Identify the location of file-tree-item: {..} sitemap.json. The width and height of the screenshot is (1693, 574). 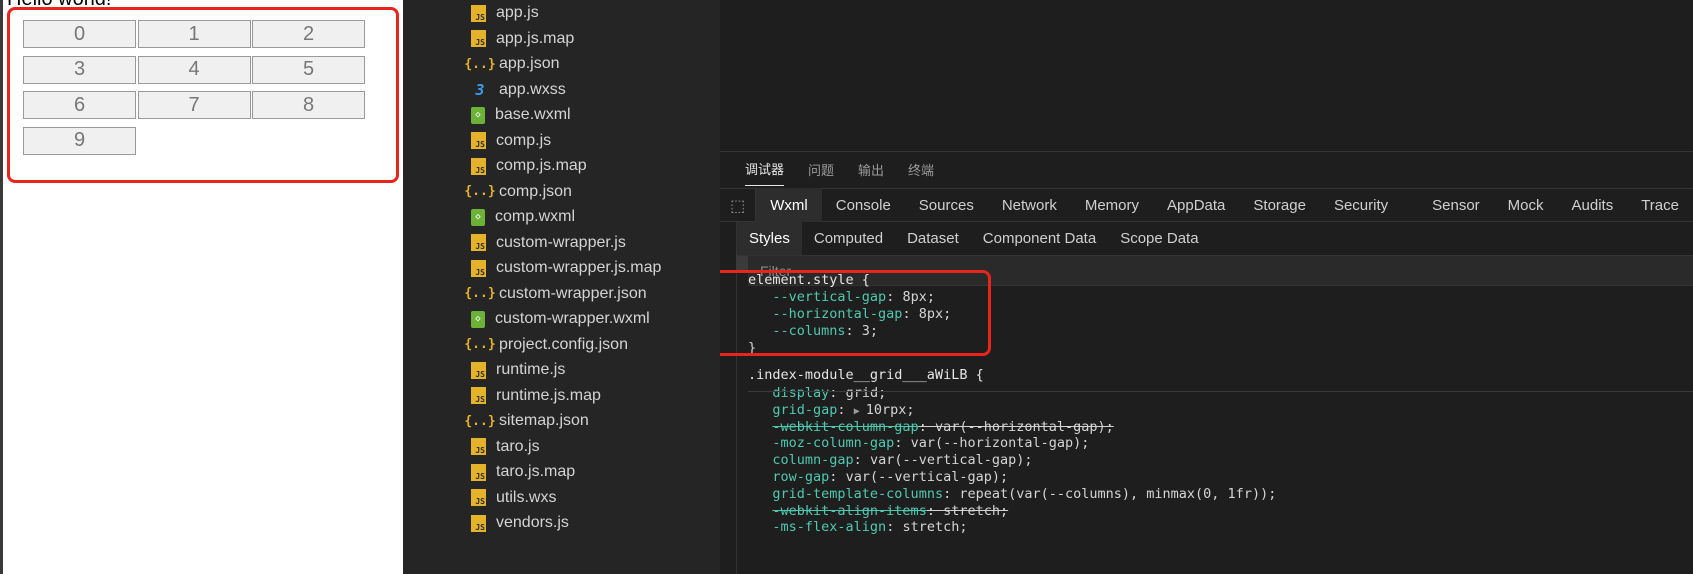
(526, 421).